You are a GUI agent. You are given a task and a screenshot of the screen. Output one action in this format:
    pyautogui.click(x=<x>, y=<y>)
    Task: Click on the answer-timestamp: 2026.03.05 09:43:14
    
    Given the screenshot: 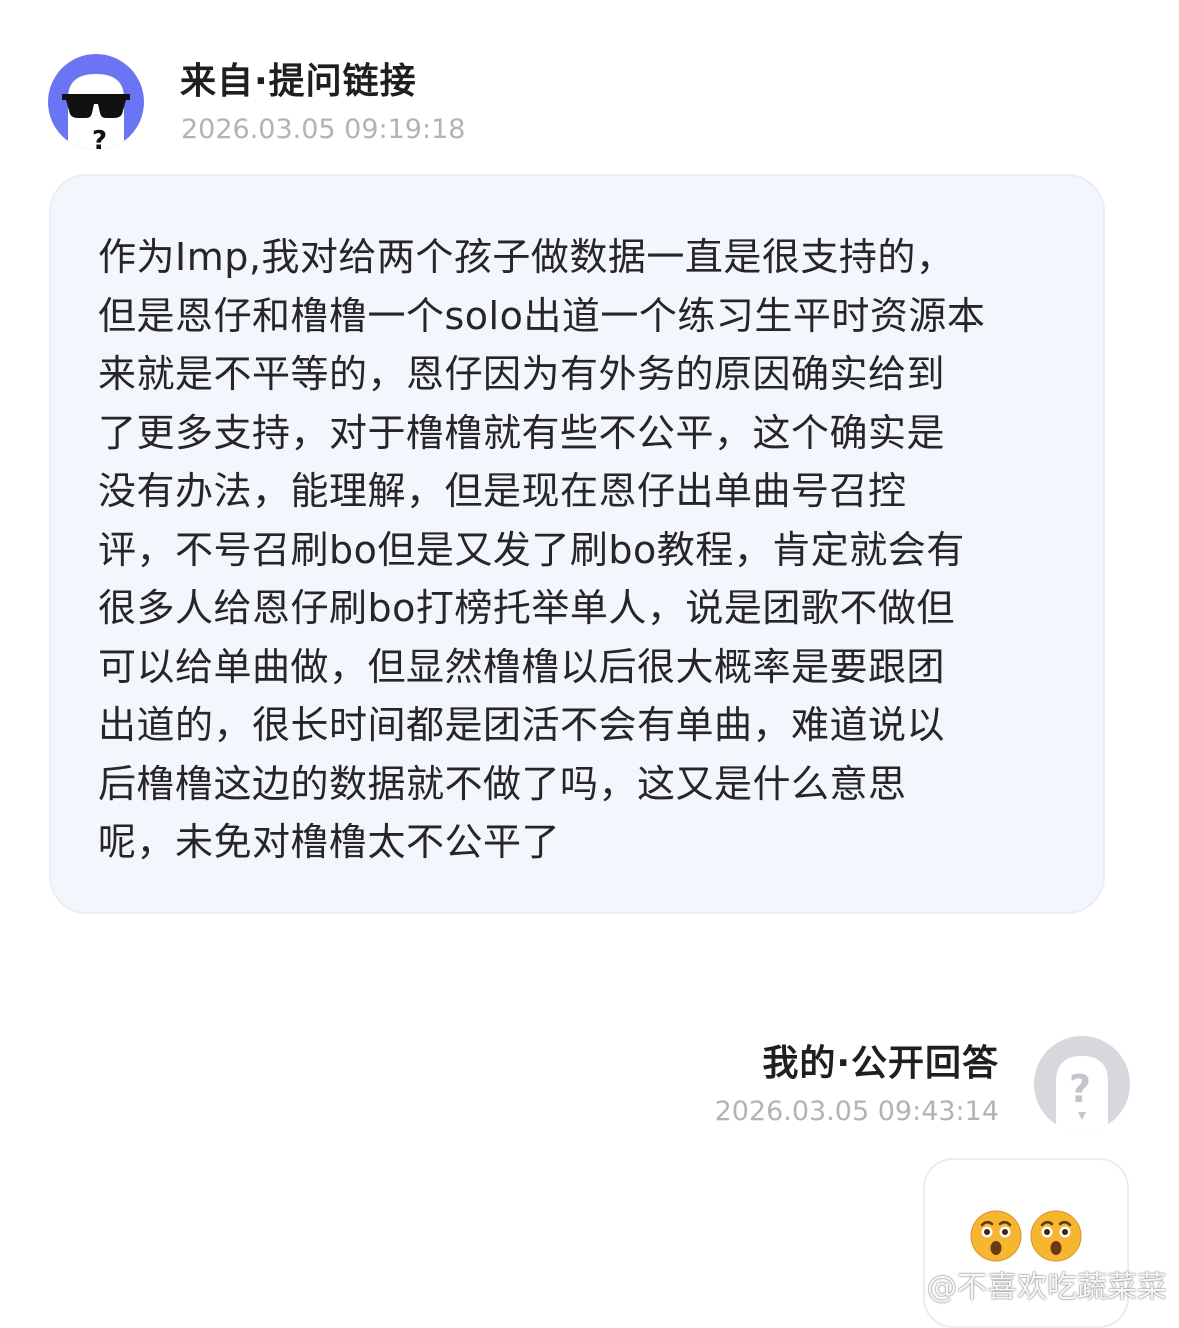 What is the action you would take?
    pyautogui.click(x=856, y=1111)
    